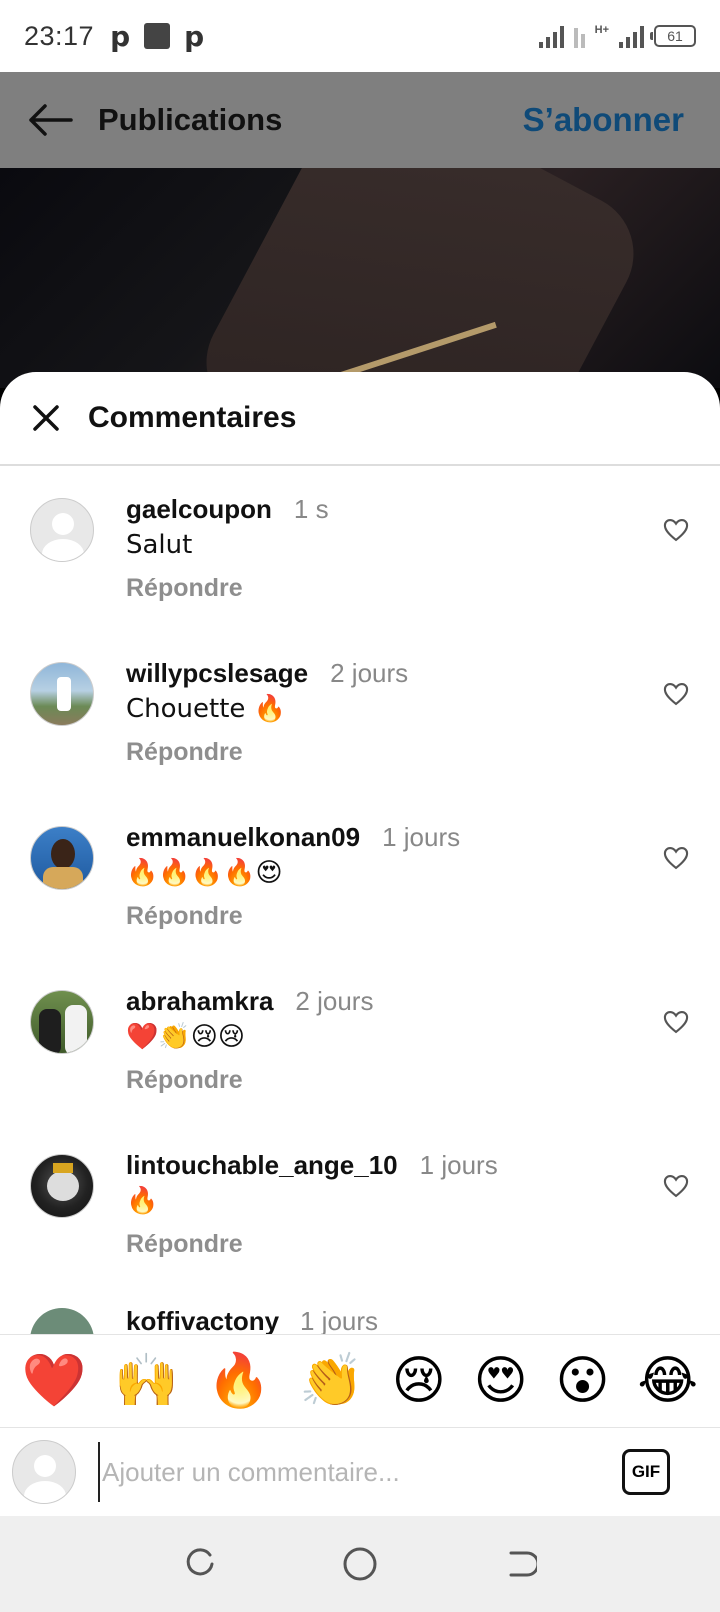 Image resolution: width=720 pixels, height=1612 pixels. I want to click on comment-text: ❤️👏😢😢, so click(185, 1037).